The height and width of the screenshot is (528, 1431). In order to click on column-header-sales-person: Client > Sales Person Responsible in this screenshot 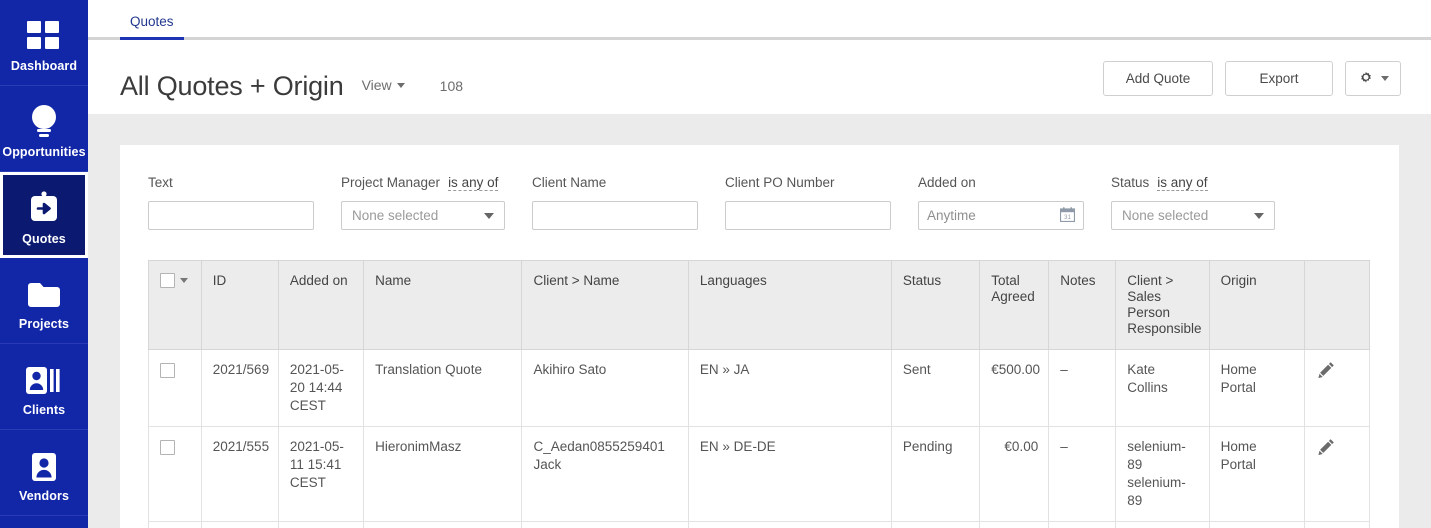, I will do `click(1162, 305)`.